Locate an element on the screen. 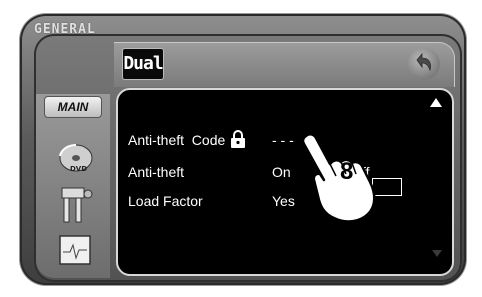  load-factor-label: Load Factor is located at coordinates (165, 201).